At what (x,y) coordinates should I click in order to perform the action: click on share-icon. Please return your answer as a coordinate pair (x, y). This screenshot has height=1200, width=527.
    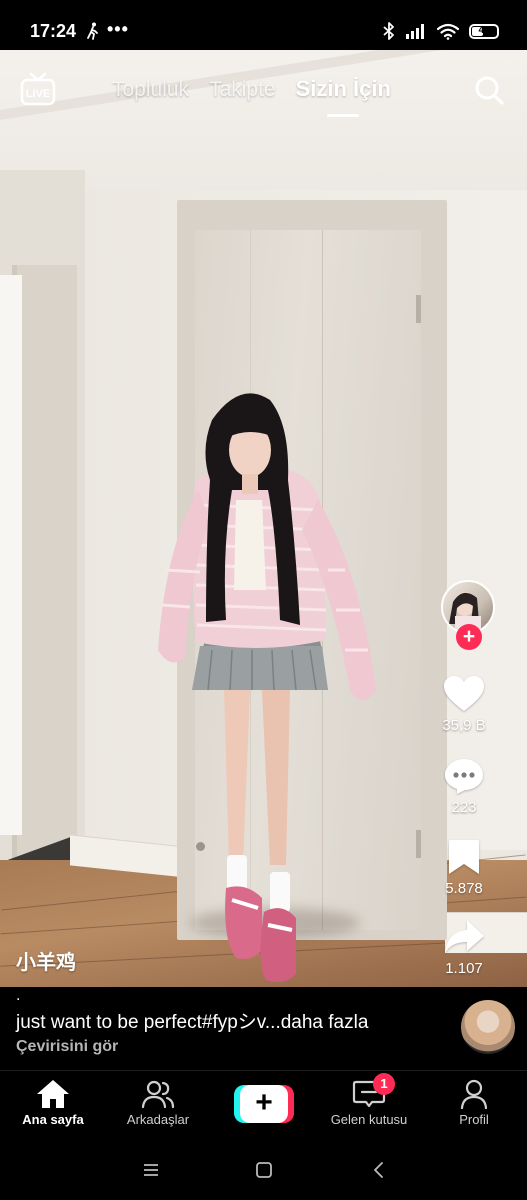
    Looking at the image, I should click on (464, 936).